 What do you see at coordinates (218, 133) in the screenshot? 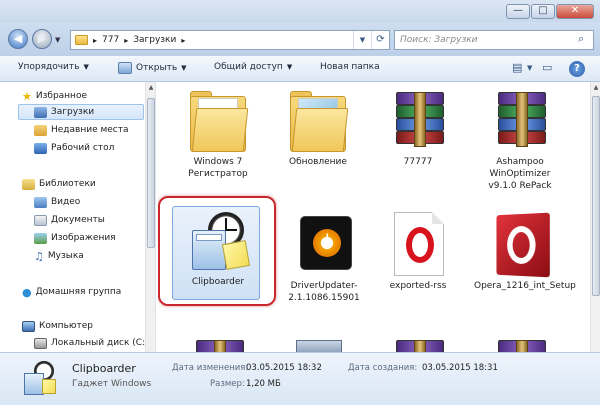
I see `list-item: Windows 7 Регистратор` at bounding box center [218, 133].